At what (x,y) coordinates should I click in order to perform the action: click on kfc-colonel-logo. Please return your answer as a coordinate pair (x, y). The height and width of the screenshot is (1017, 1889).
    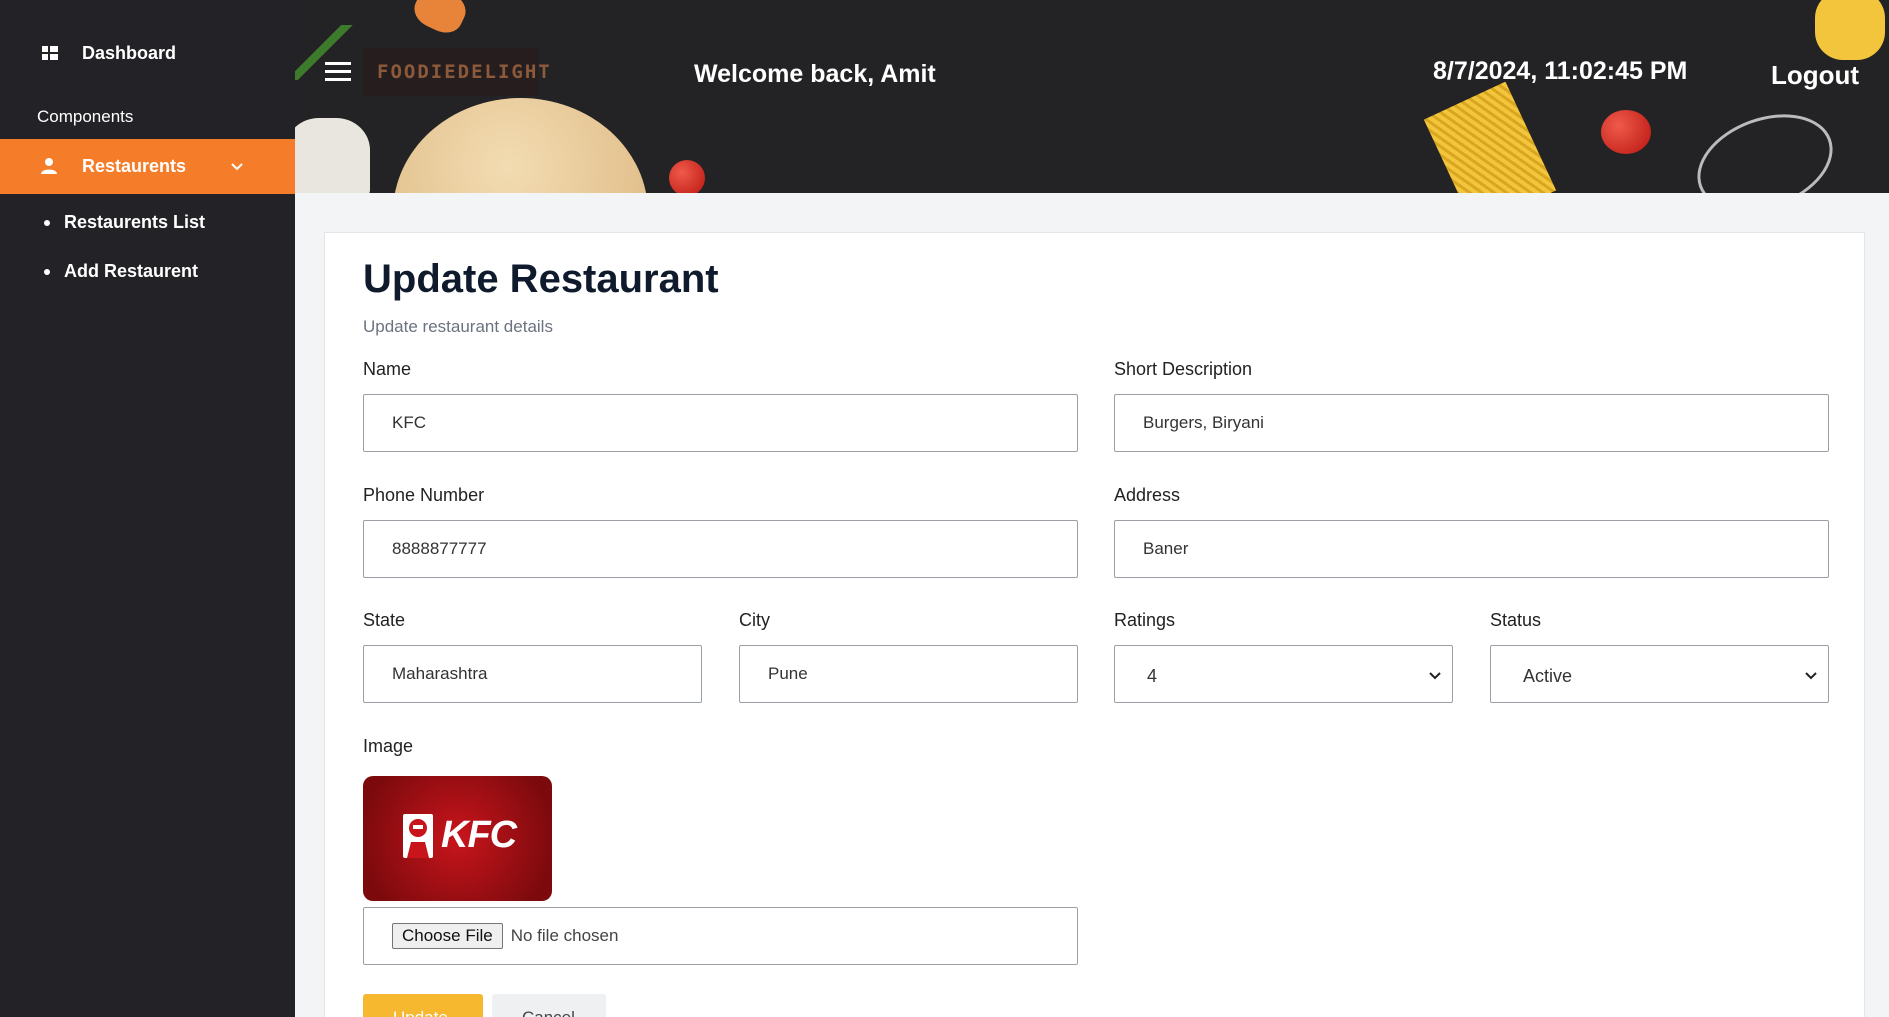
    Looking at the image, I should click on (418, 836).